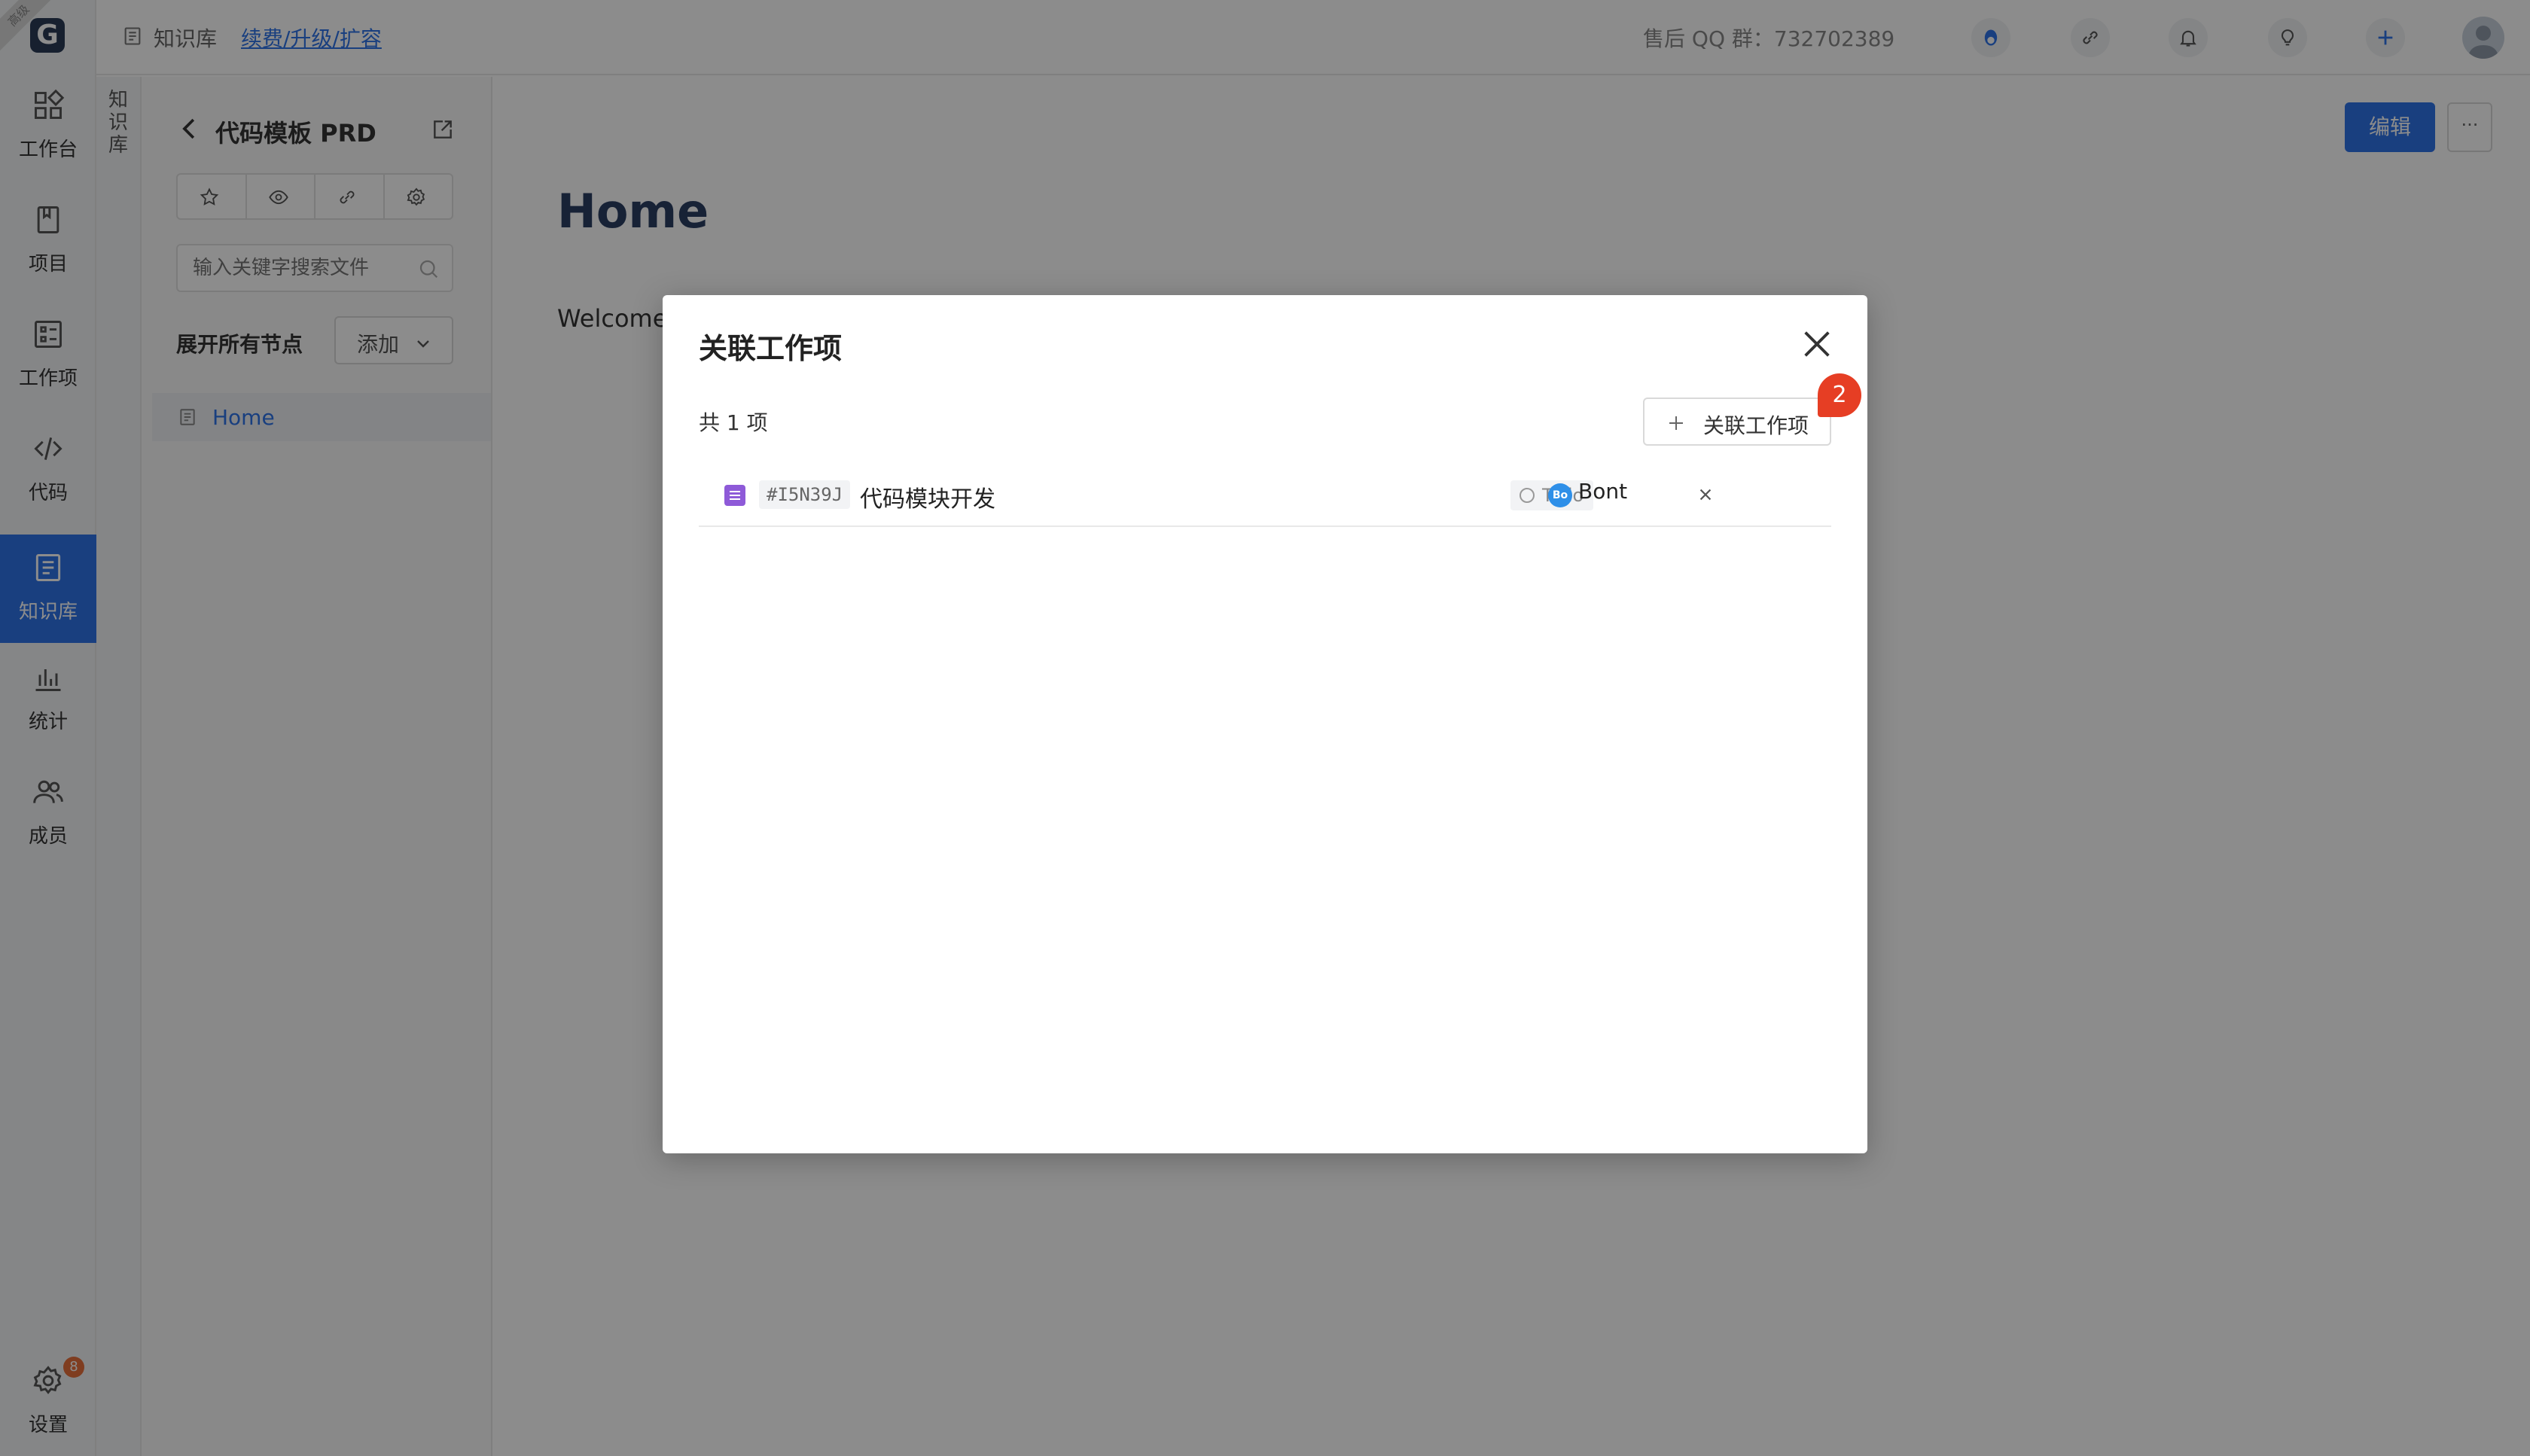 This screenshot has width=2530, height=1456. Describe the element at coordinates (733, 422) in the screenshot. I see `item-count: 共 1 项` at that location.